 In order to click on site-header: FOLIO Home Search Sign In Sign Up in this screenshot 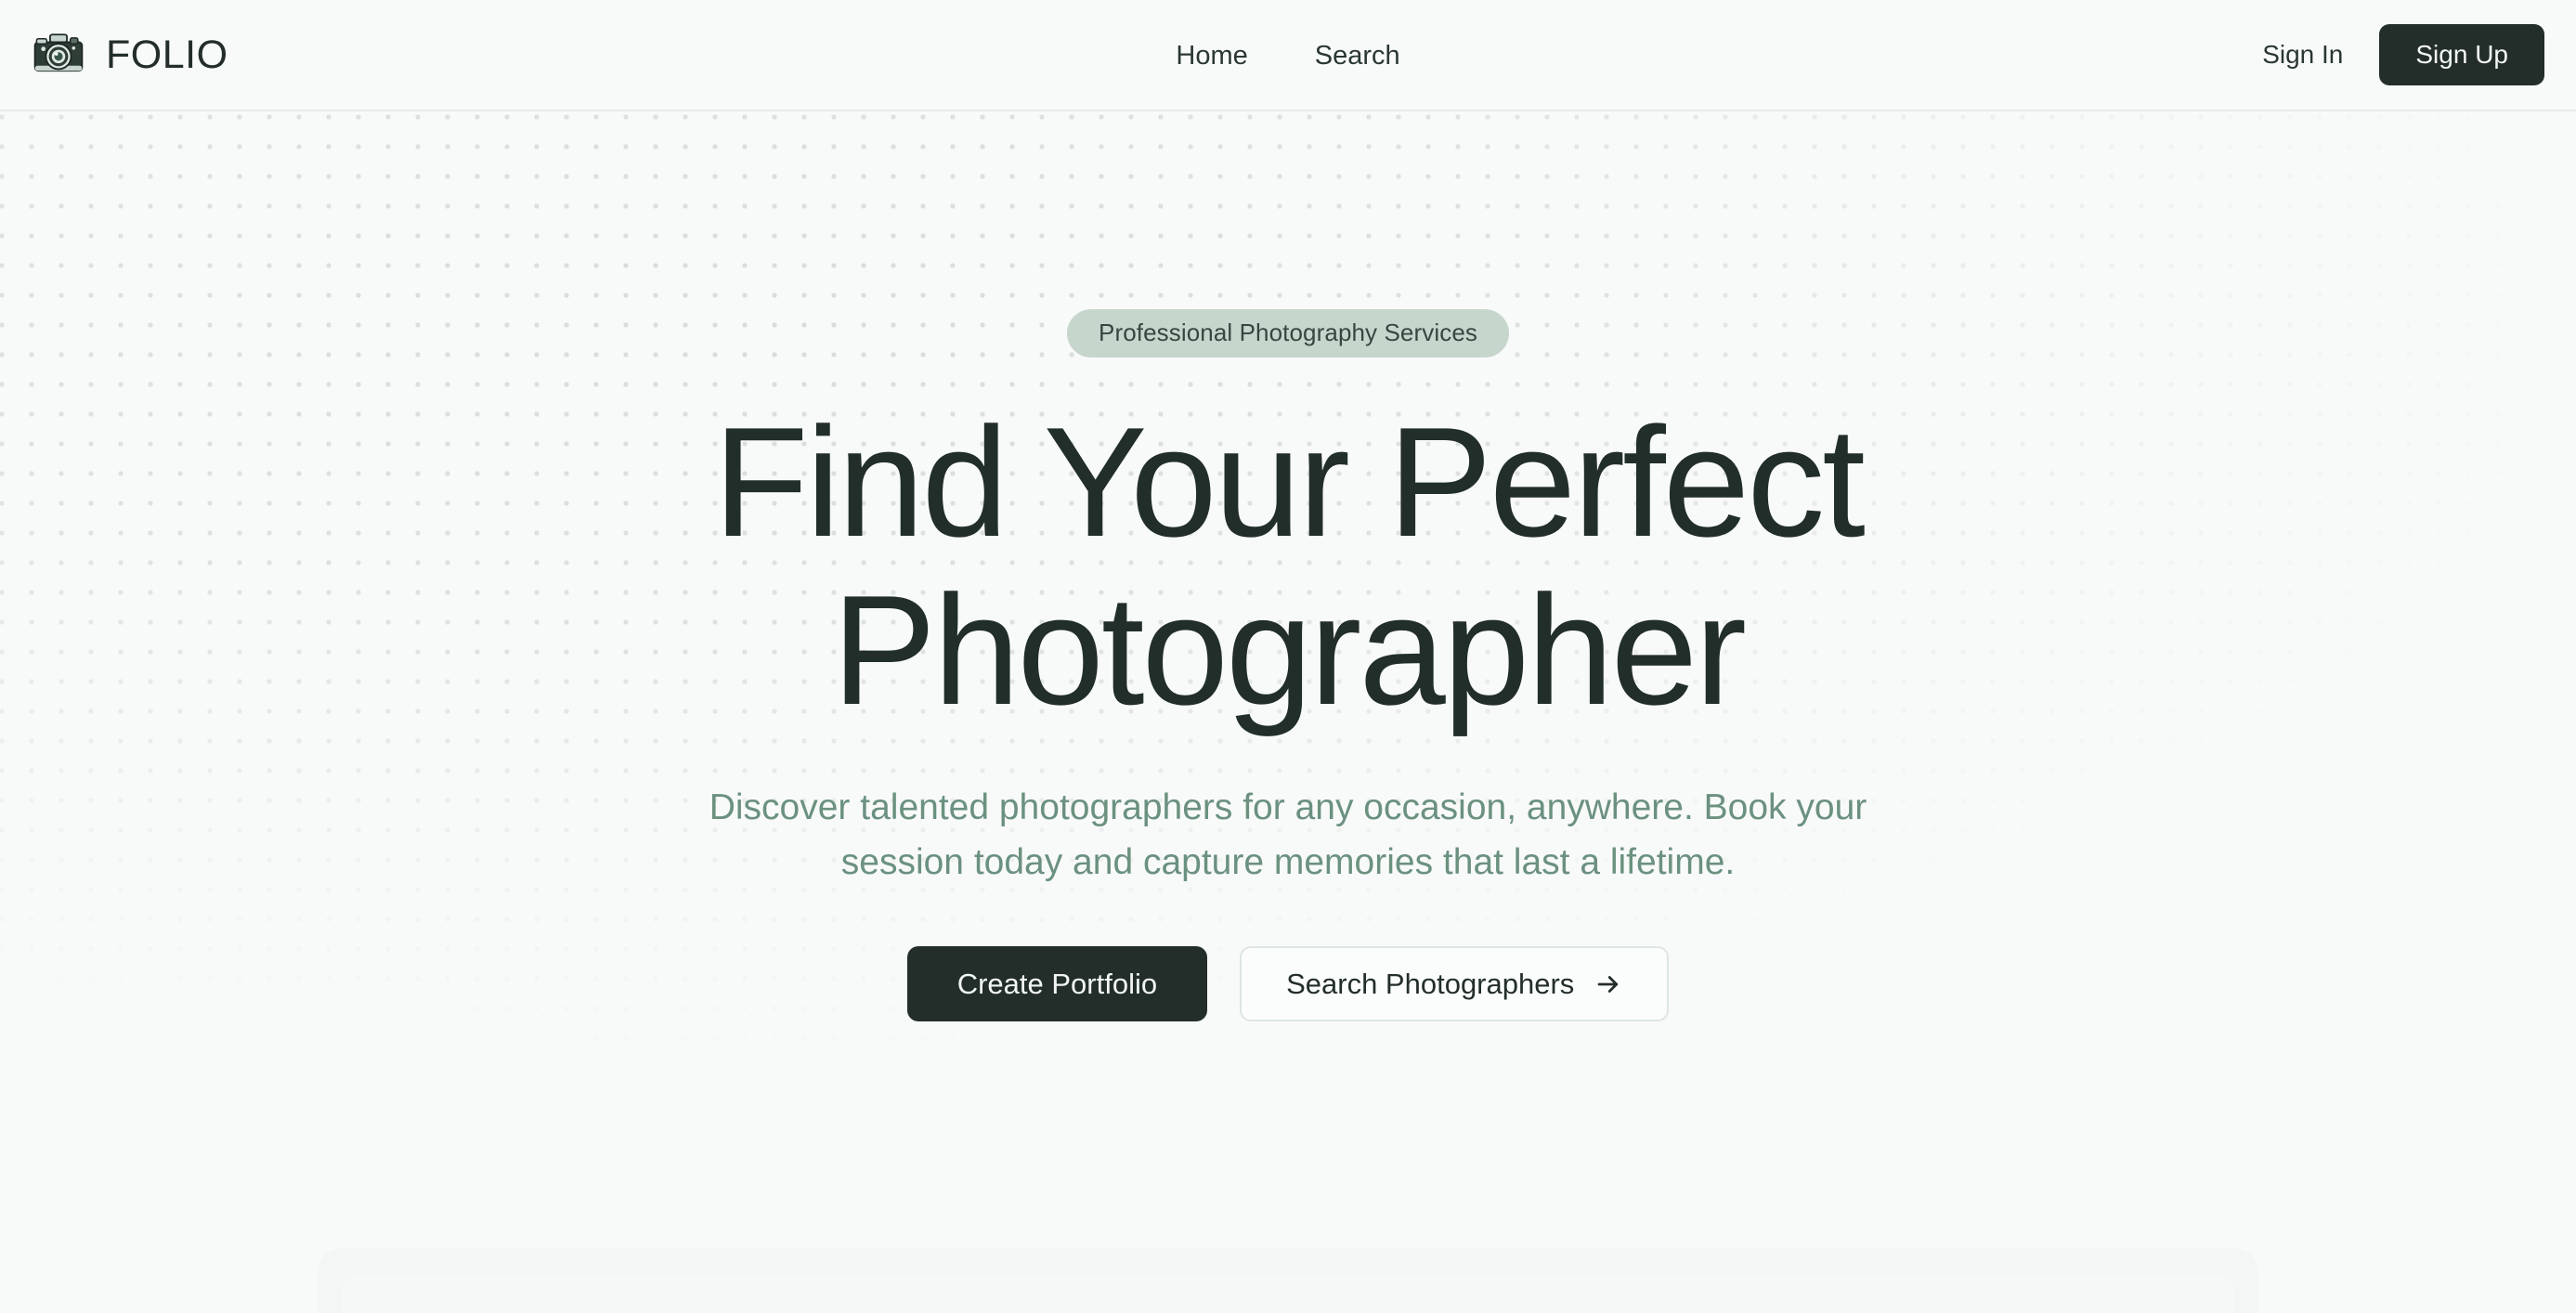, I will do `click(1288, 55)`.